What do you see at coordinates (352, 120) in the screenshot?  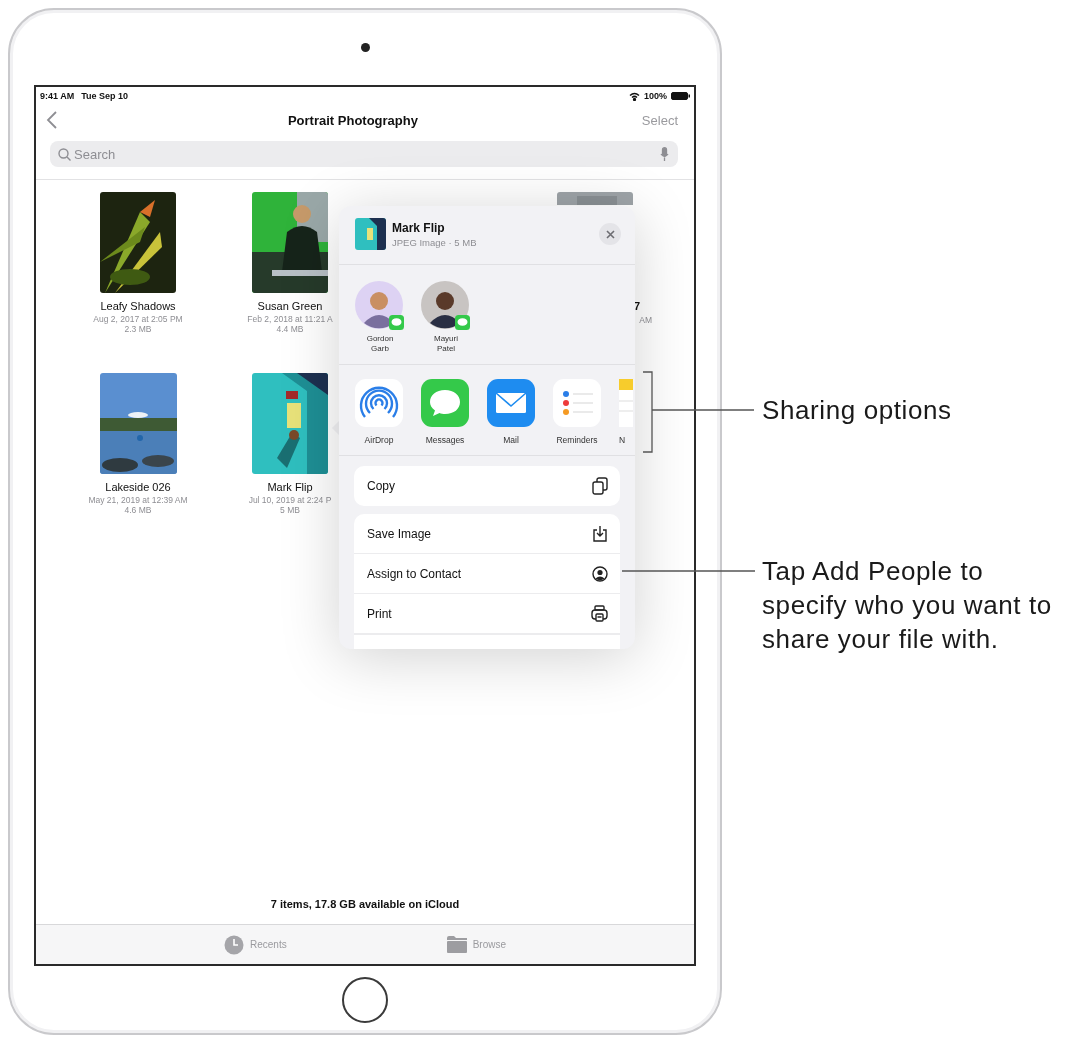 I see `nav-title: Portrait Photography` at bounding box center [352, 120].